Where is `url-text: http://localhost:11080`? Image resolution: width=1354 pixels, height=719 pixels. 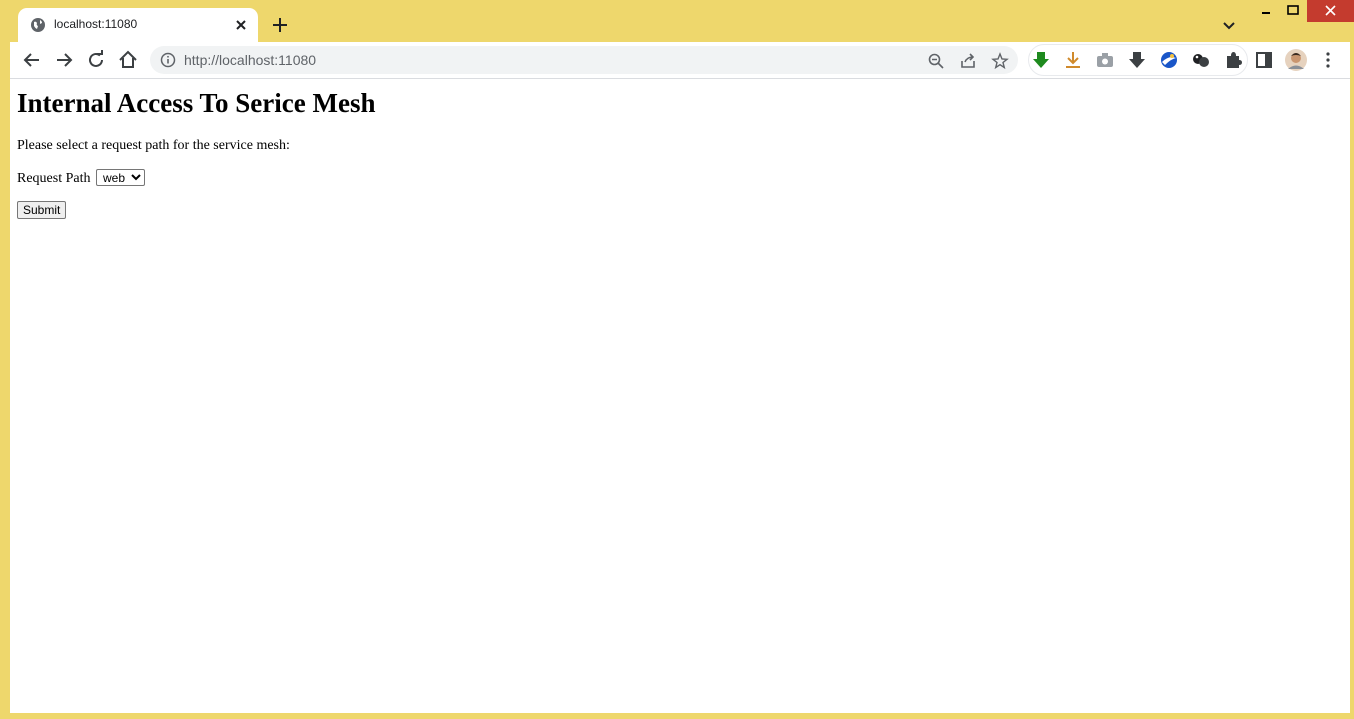
url-text: http://localhost:11080 is located at coordinates (250, 60).